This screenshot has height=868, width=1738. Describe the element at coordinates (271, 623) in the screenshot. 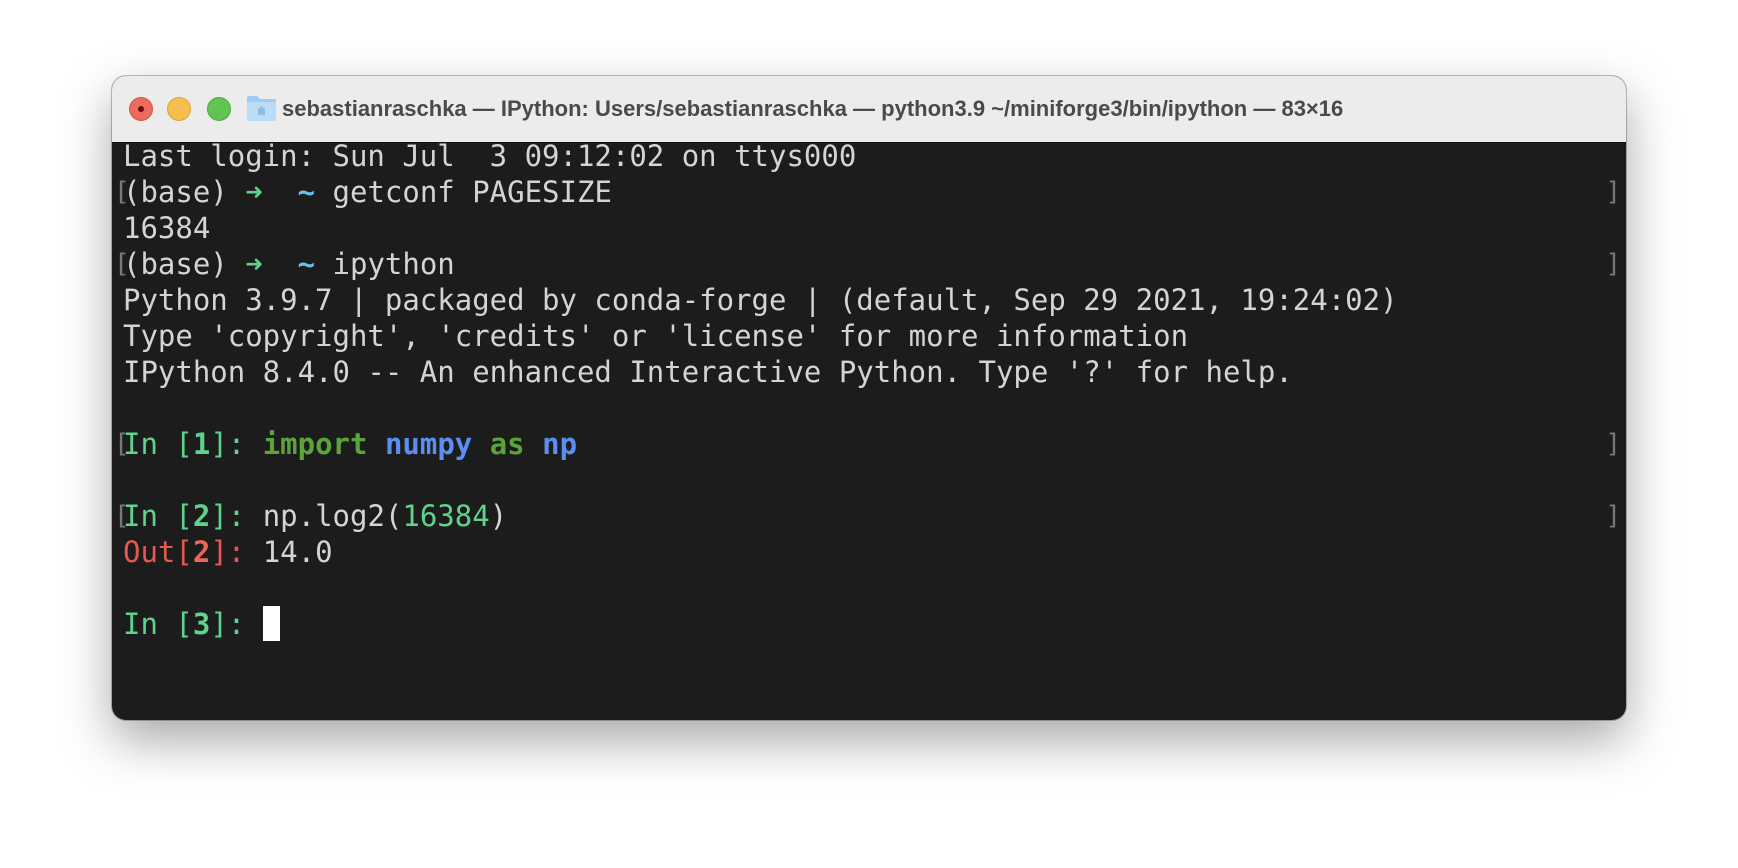

I see `text-cursor` at that location.